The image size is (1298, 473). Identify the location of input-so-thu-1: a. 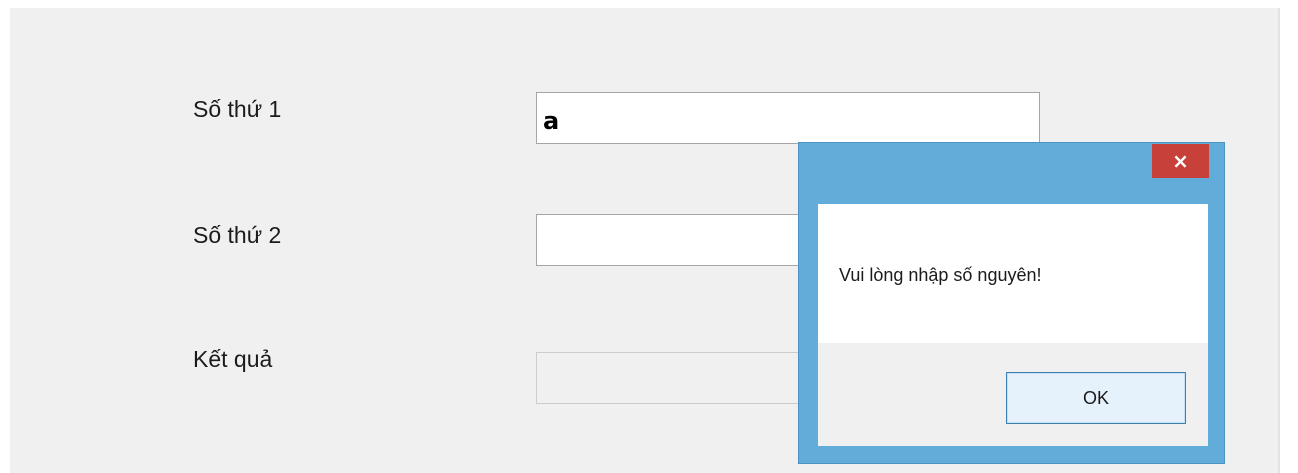
(788, 118).